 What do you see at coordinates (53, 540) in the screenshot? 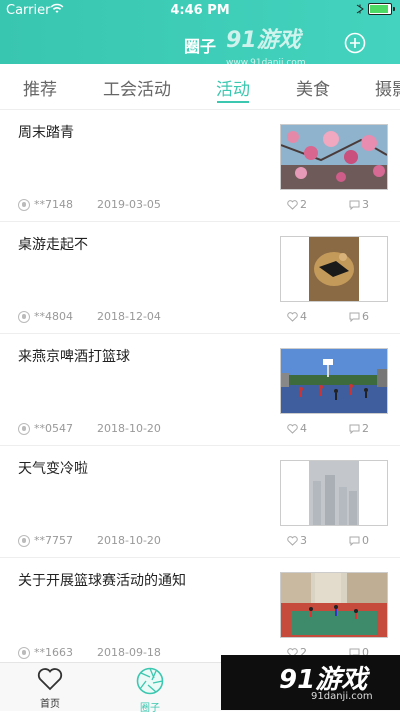
I see `post-user: **7757` at bounding box center [53, 540].